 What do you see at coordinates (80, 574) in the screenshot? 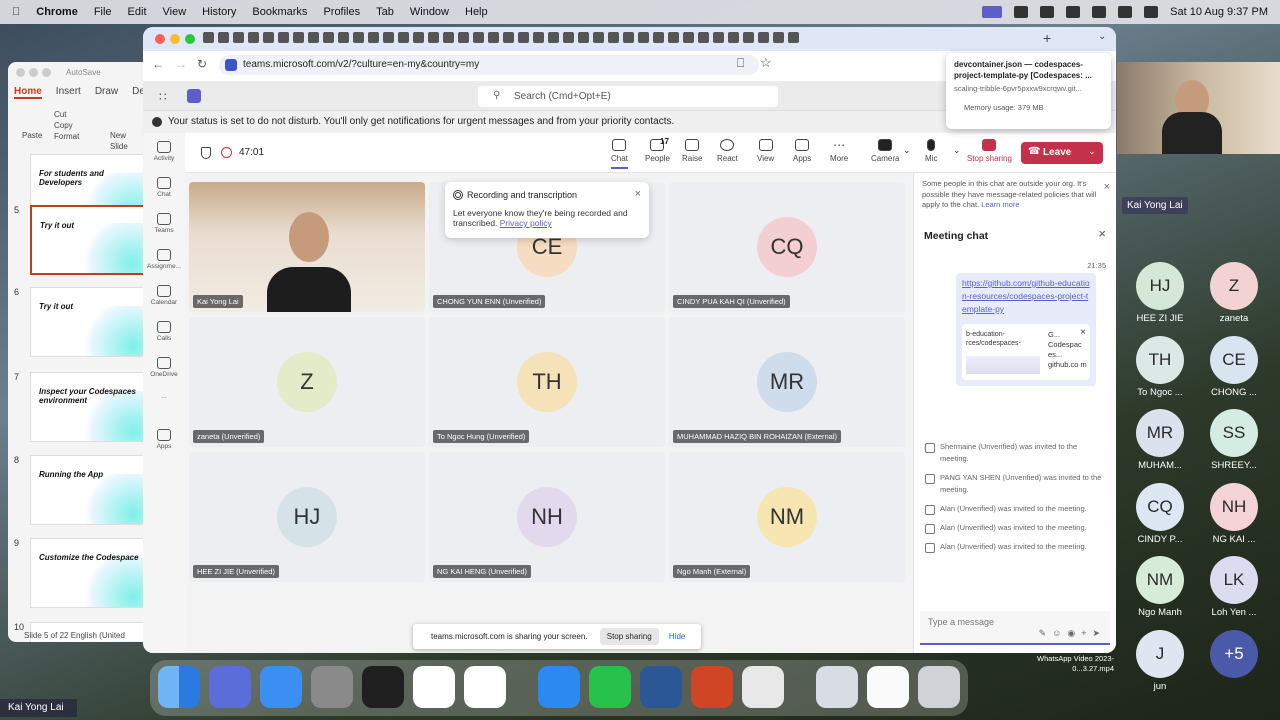
I see `slide-thumbnail: 9 Customize the Codespace` at bounding box center [80, 574].